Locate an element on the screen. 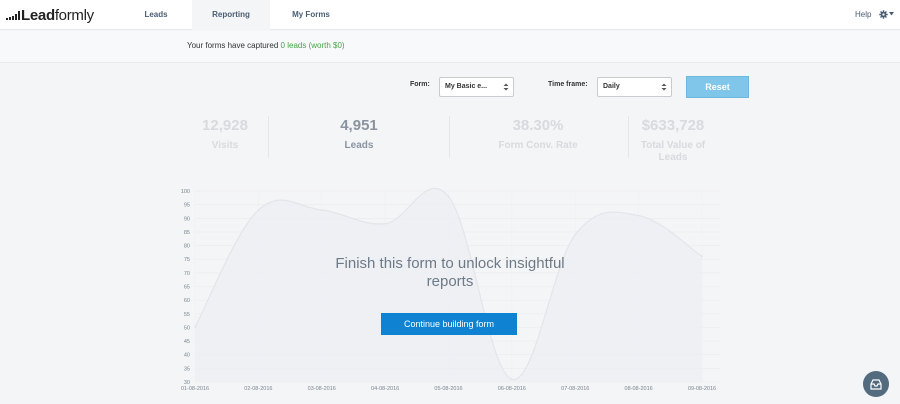  inbox-icon is located at coordinates (876, 384).